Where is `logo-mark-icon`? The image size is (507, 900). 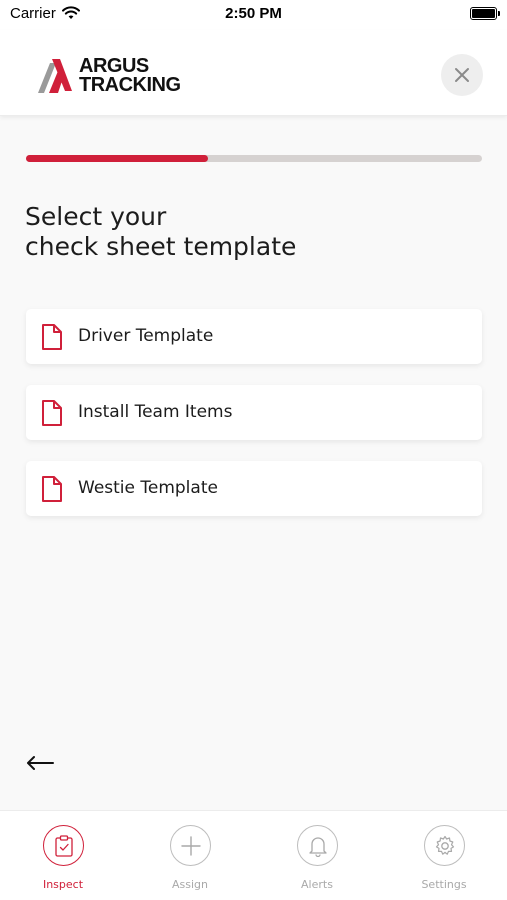 logo-mark-icon is located at coordinates (55, 76).